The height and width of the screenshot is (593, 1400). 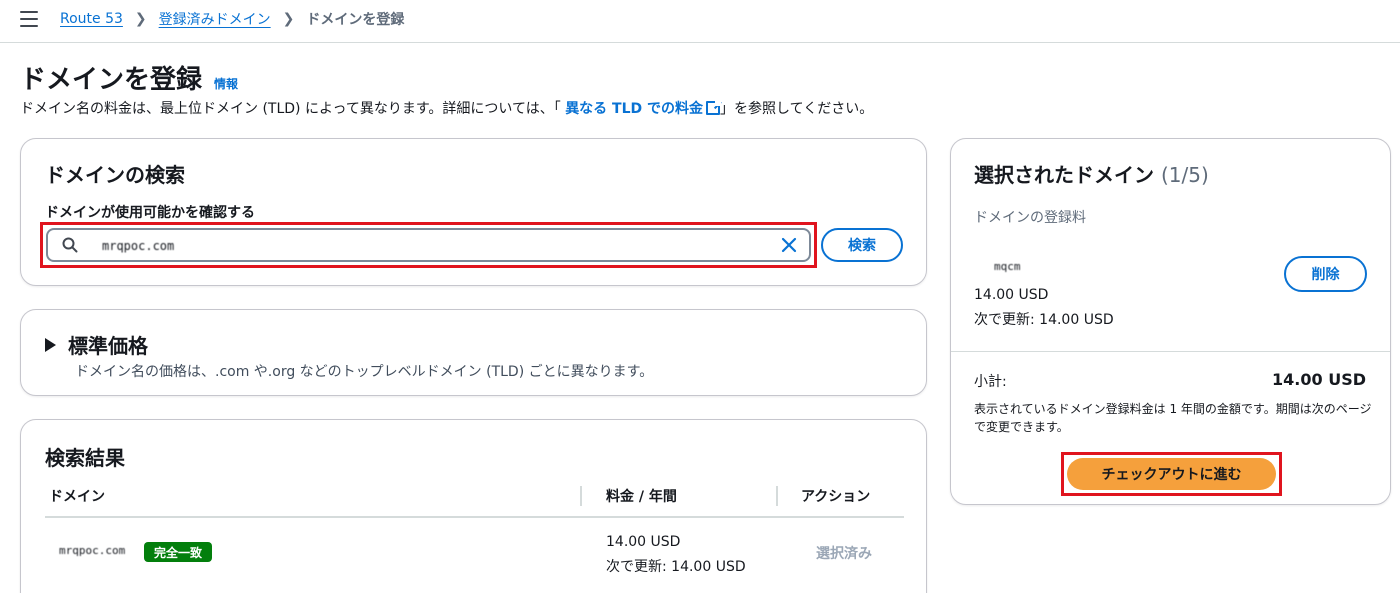 What do you see at coordinates (797, 109) in the screenshot?
I see `page-description-suffix: 」を参照してください。` at bounding box center [797, 109].